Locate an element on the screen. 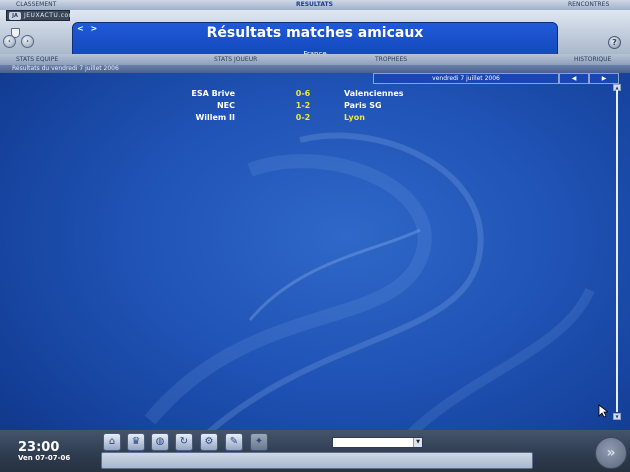 This screenshot has width=630, height=472. page-title: Résultats matches amicaux is located at coordinates (315, 33).